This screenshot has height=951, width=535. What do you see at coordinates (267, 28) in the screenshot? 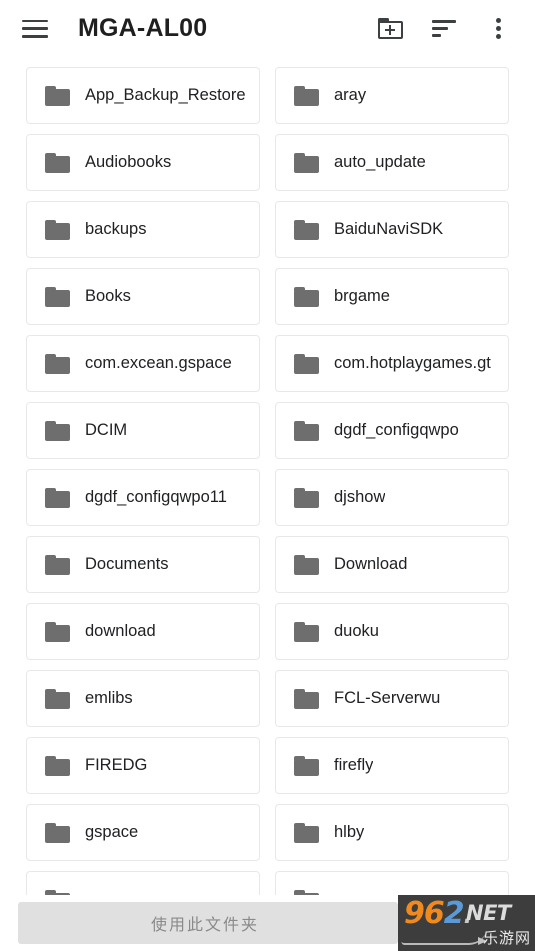
I see `app-bar: MGA-AL00` at bounding box center [267, 28].